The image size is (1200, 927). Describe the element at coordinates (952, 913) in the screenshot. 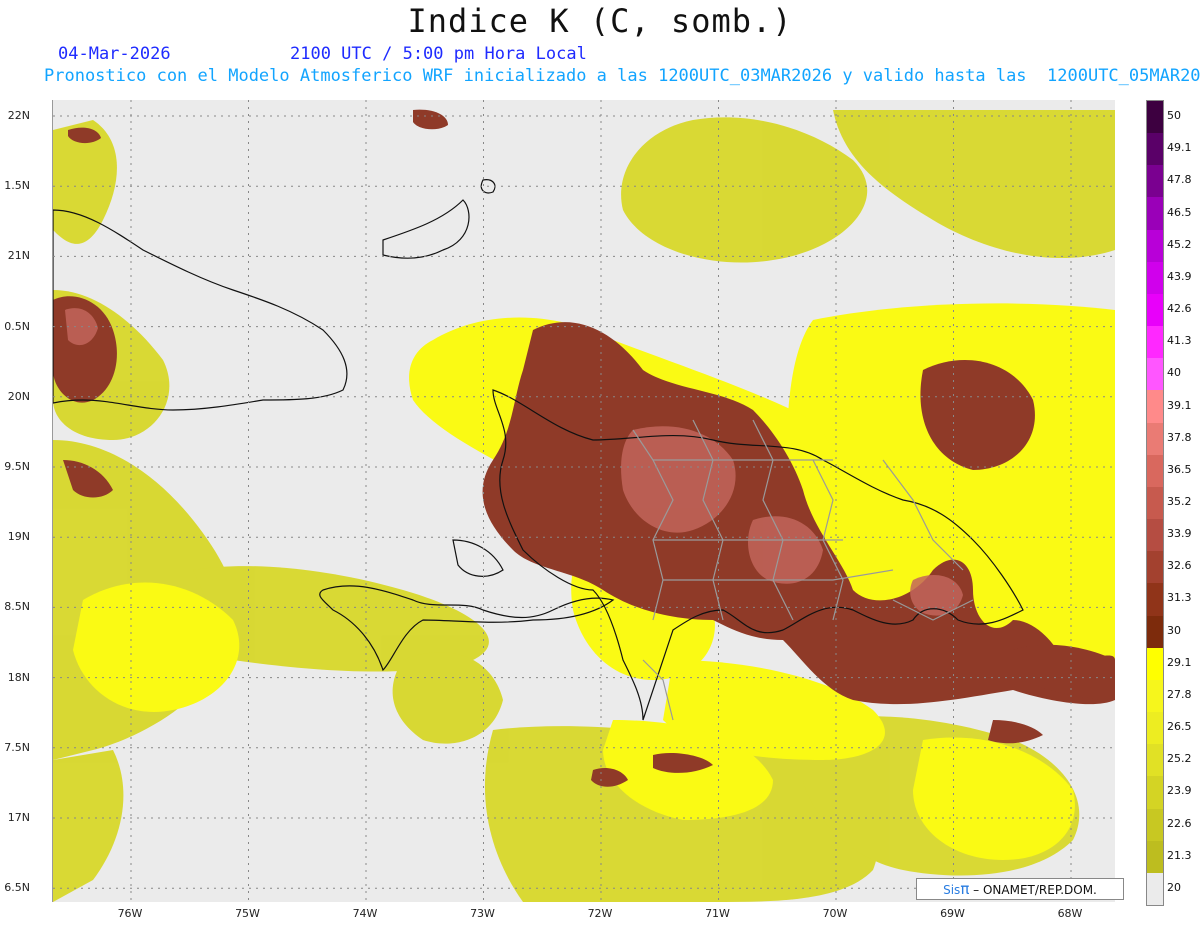

I see `lon-label: 69W` at that location.